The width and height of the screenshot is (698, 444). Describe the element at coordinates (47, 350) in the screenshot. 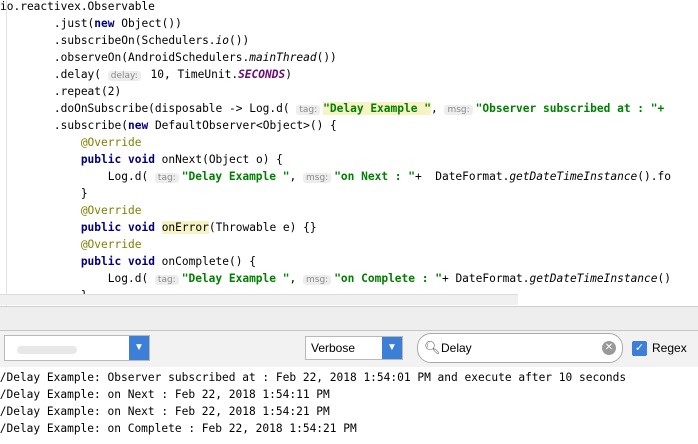

I see `redacted-process-name` at that location.